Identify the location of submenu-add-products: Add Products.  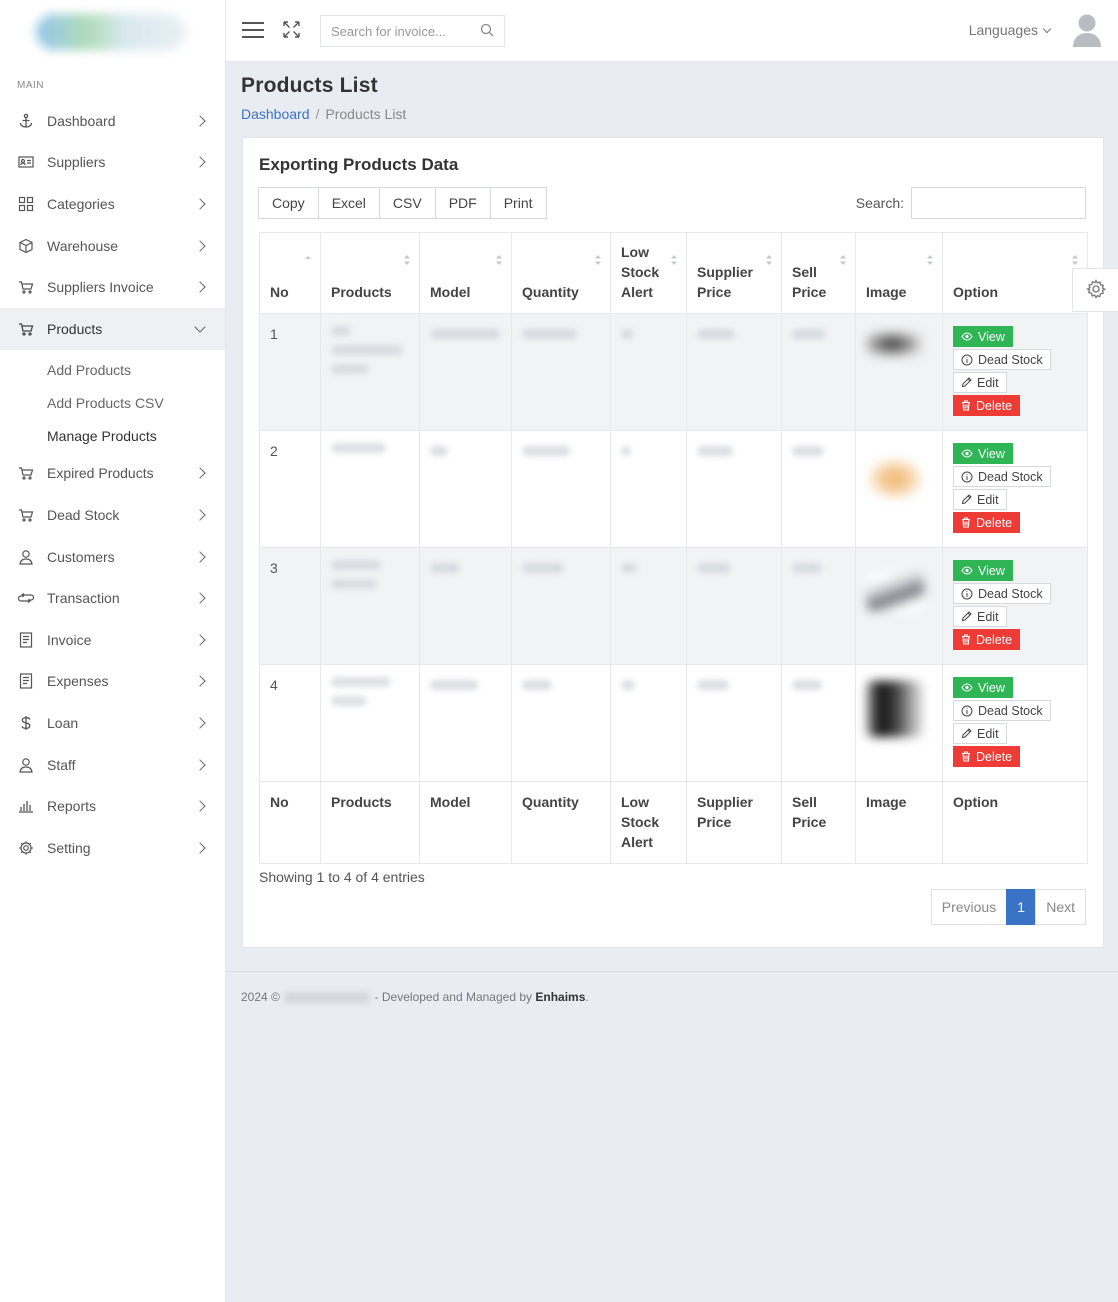
(112, 370).